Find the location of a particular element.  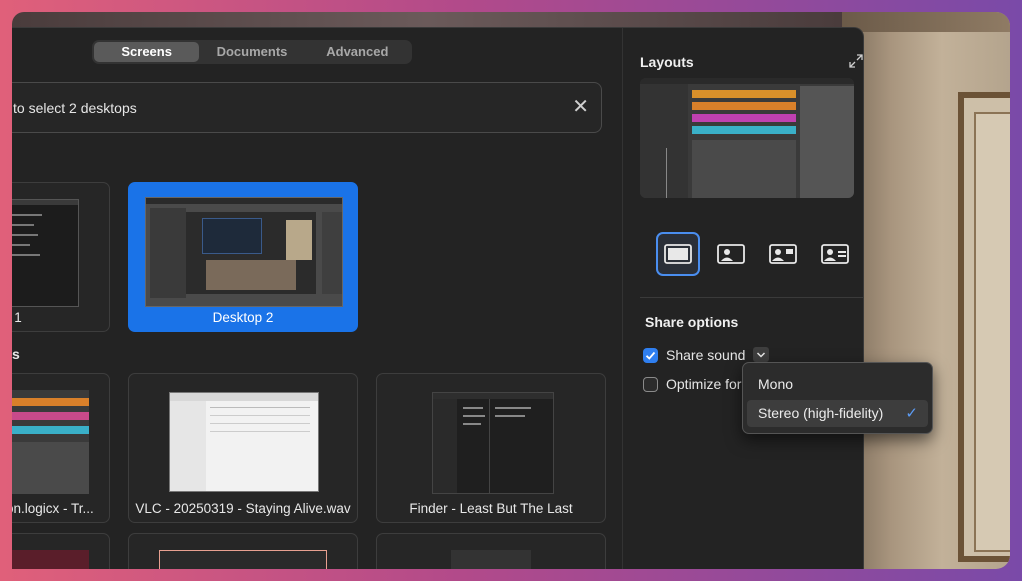

side-by-side-icon is located at coordinates (783, 254).